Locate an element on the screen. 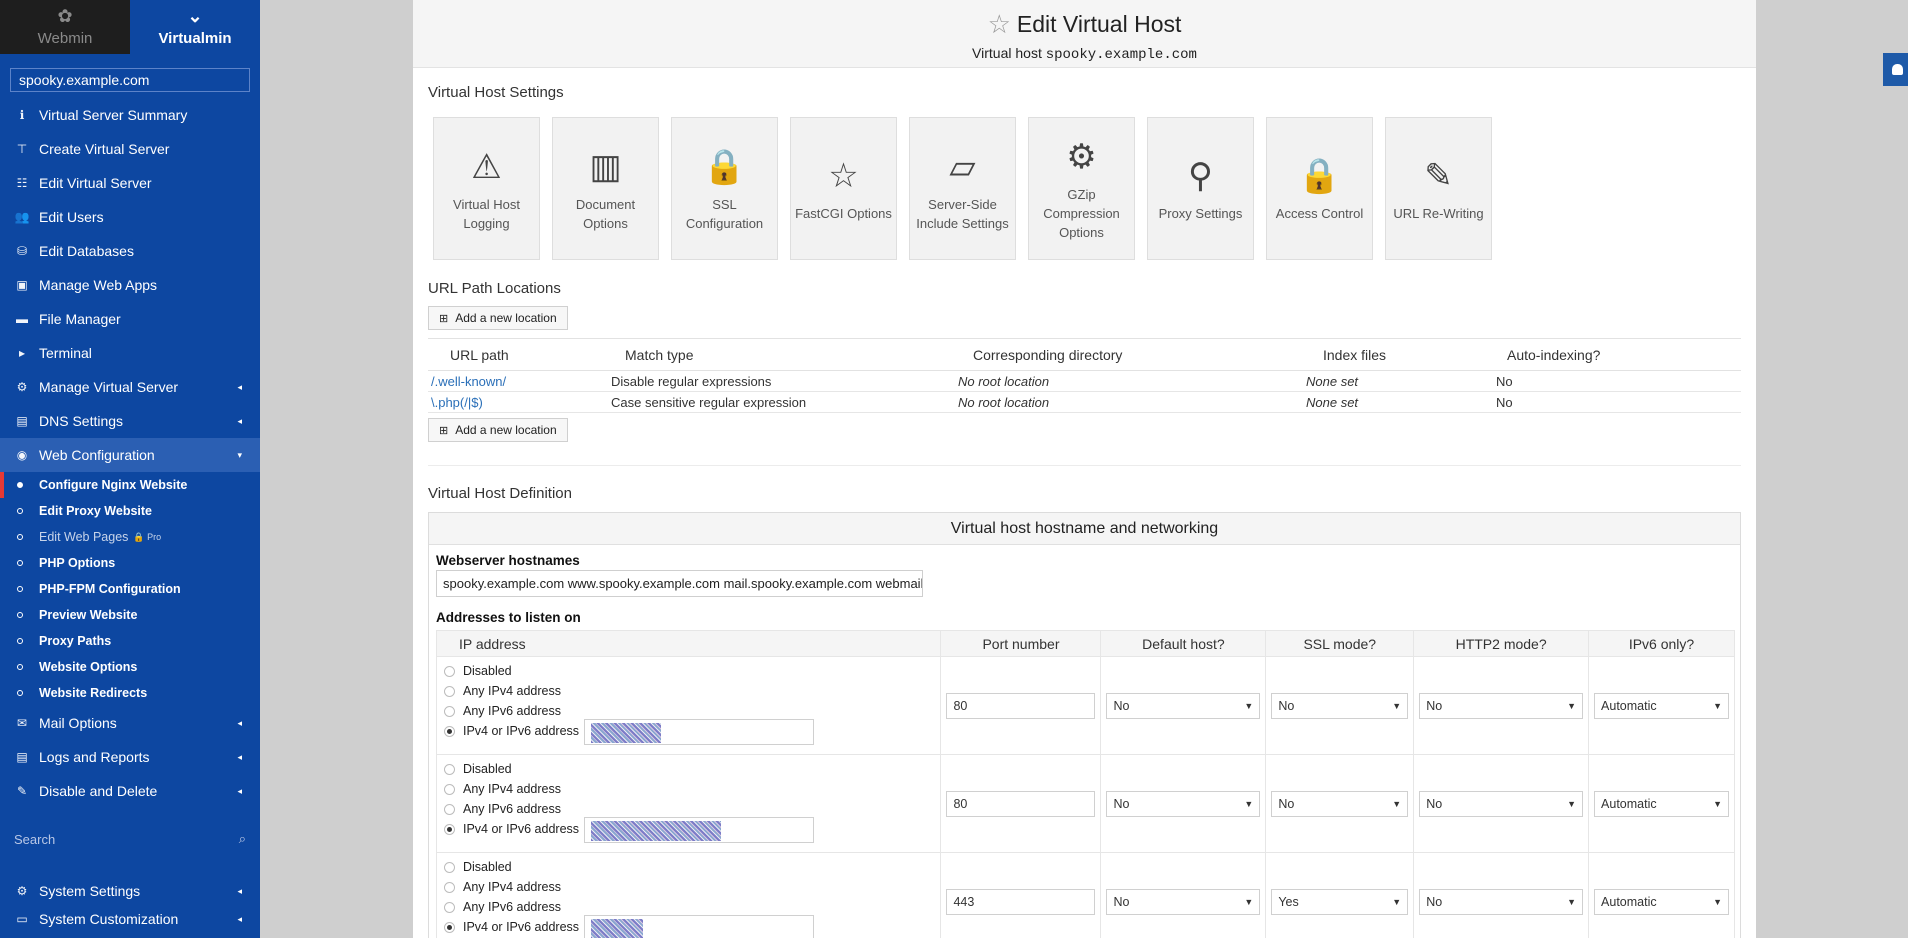 The width and height of the screenshot is (1908, 938). submenu-item: Edit Proxy Website is located at coordinates (130, 511).